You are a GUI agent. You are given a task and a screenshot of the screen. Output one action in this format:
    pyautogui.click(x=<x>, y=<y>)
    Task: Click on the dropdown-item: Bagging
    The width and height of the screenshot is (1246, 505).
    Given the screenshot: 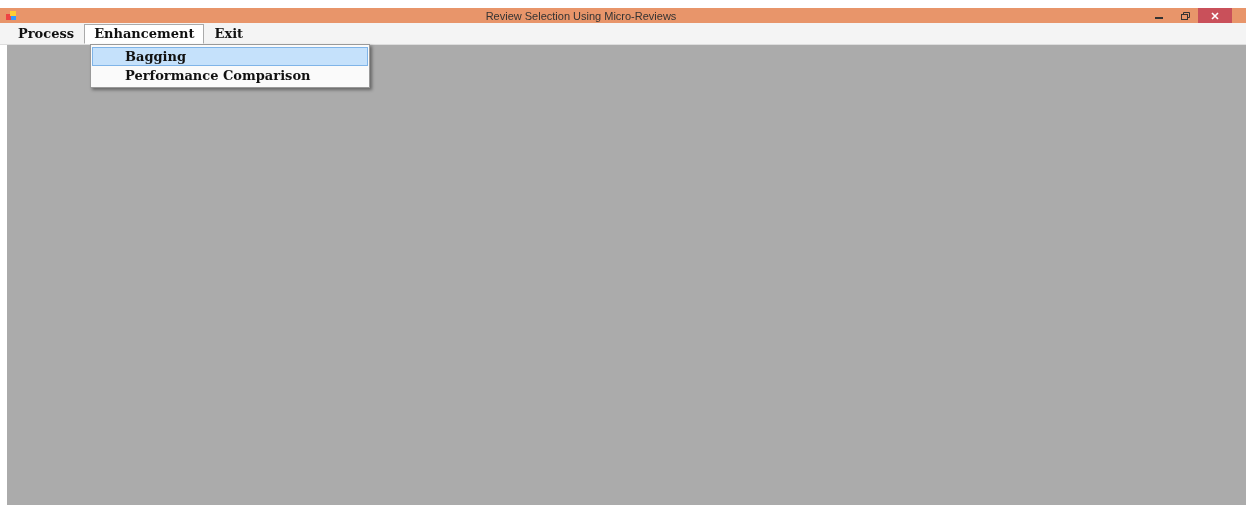 What is the action you would take?
    pyautogui.click(x=230, y=56)
    